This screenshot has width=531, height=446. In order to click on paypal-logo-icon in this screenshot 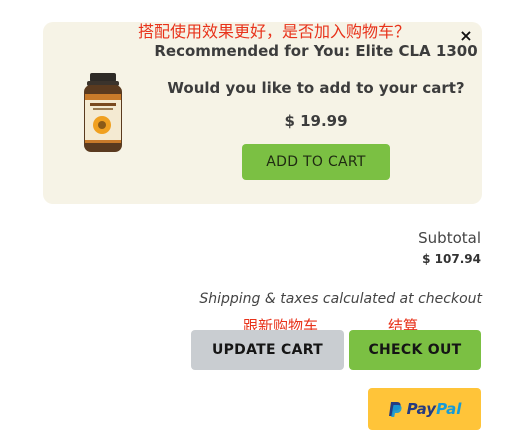, I will do `click(395, 409)`.